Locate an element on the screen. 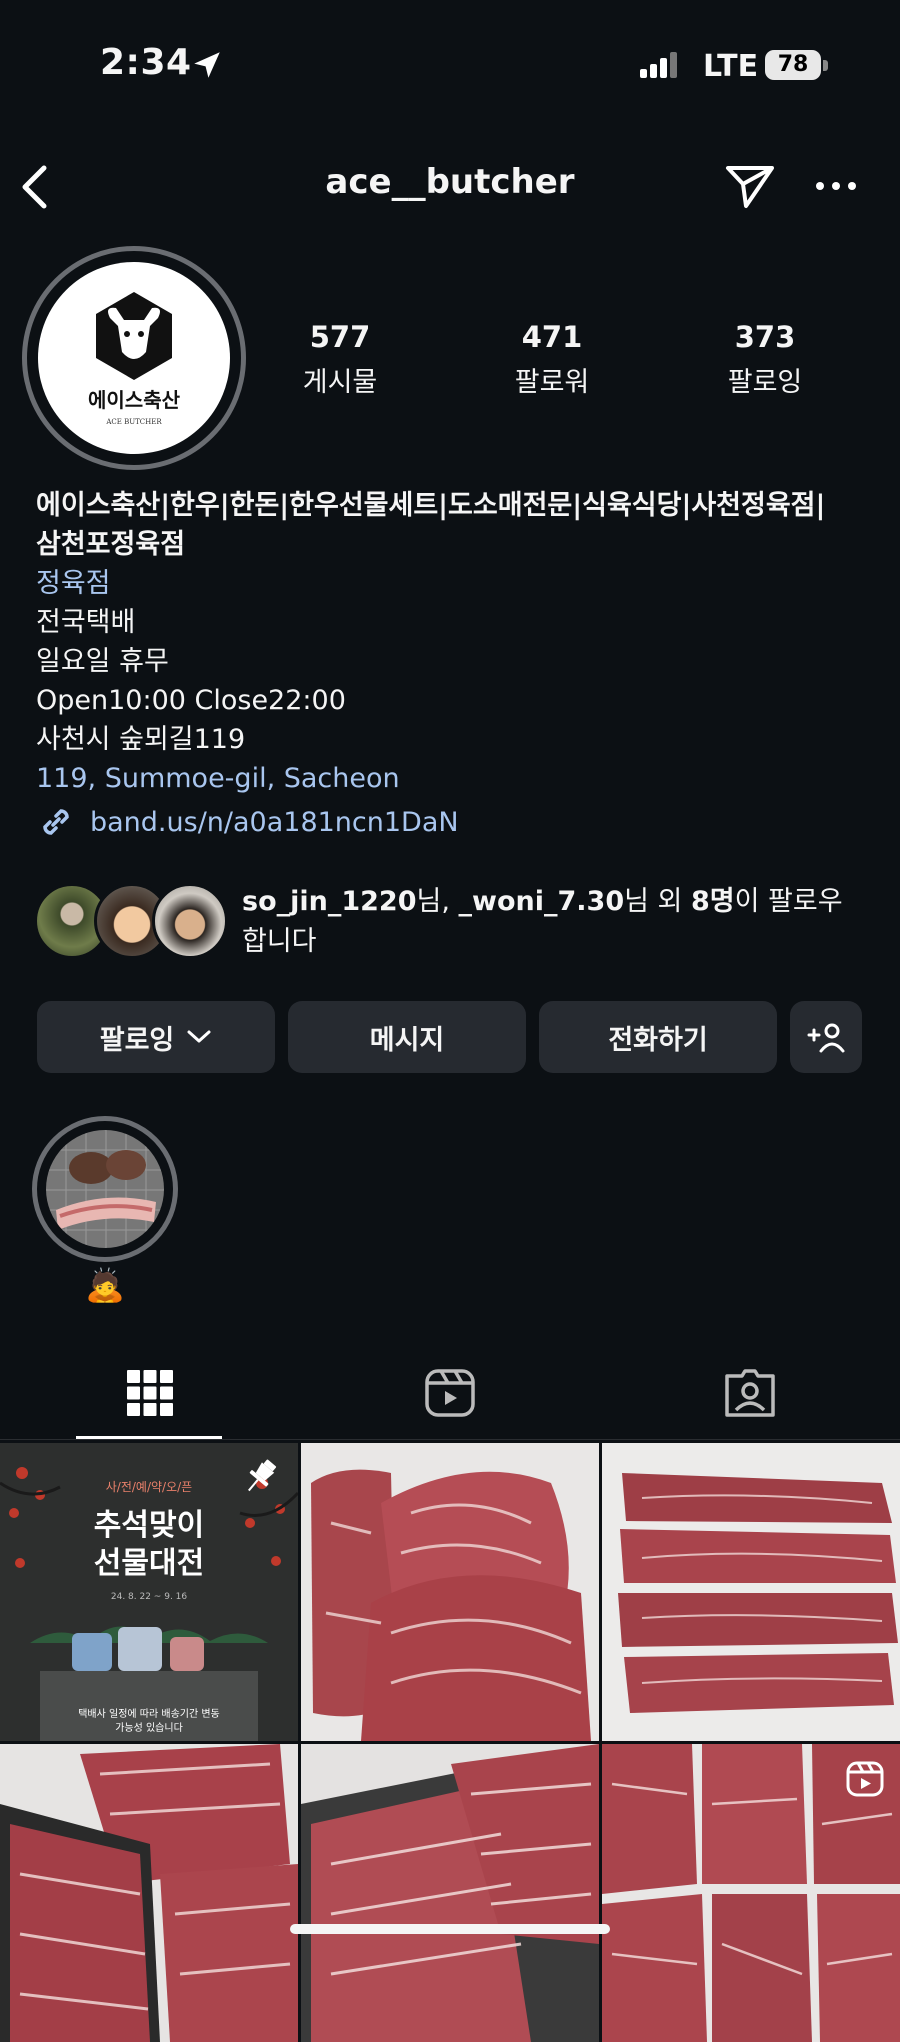  highlight-cover is located at coordinates (105, 1189).